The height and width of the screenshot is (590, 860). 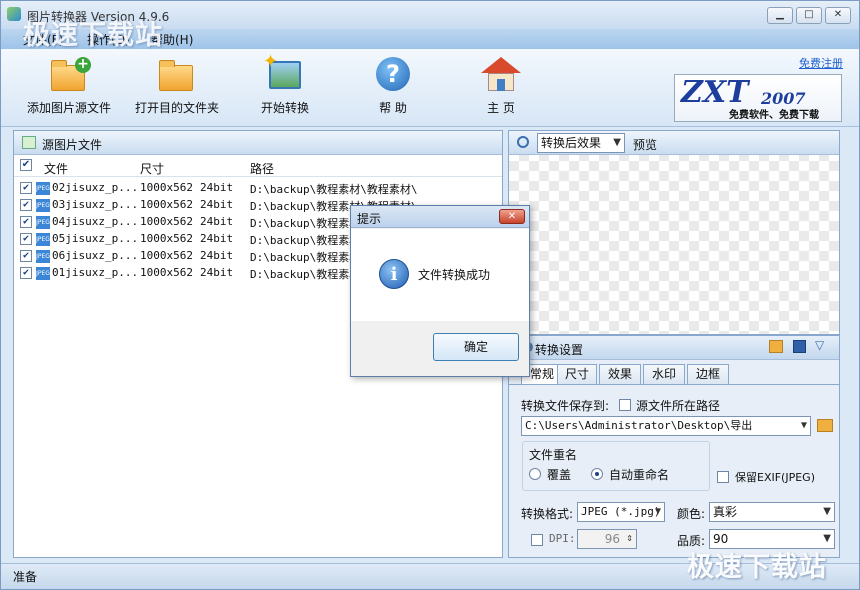 I want to click on message-dialog: 提示 ✕ i 文件转换成功 确定, so click(x=440, y=291).